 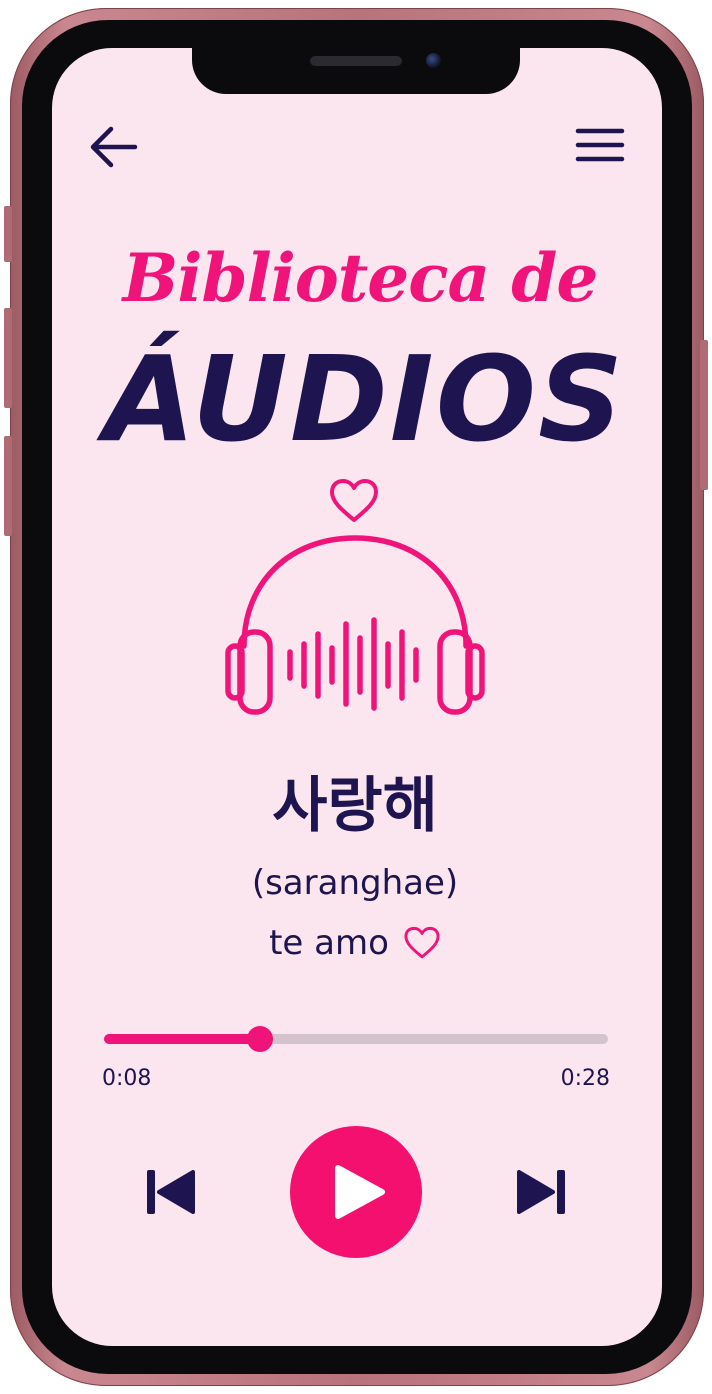 I want to click on power-button, so click(x=704, y=415).